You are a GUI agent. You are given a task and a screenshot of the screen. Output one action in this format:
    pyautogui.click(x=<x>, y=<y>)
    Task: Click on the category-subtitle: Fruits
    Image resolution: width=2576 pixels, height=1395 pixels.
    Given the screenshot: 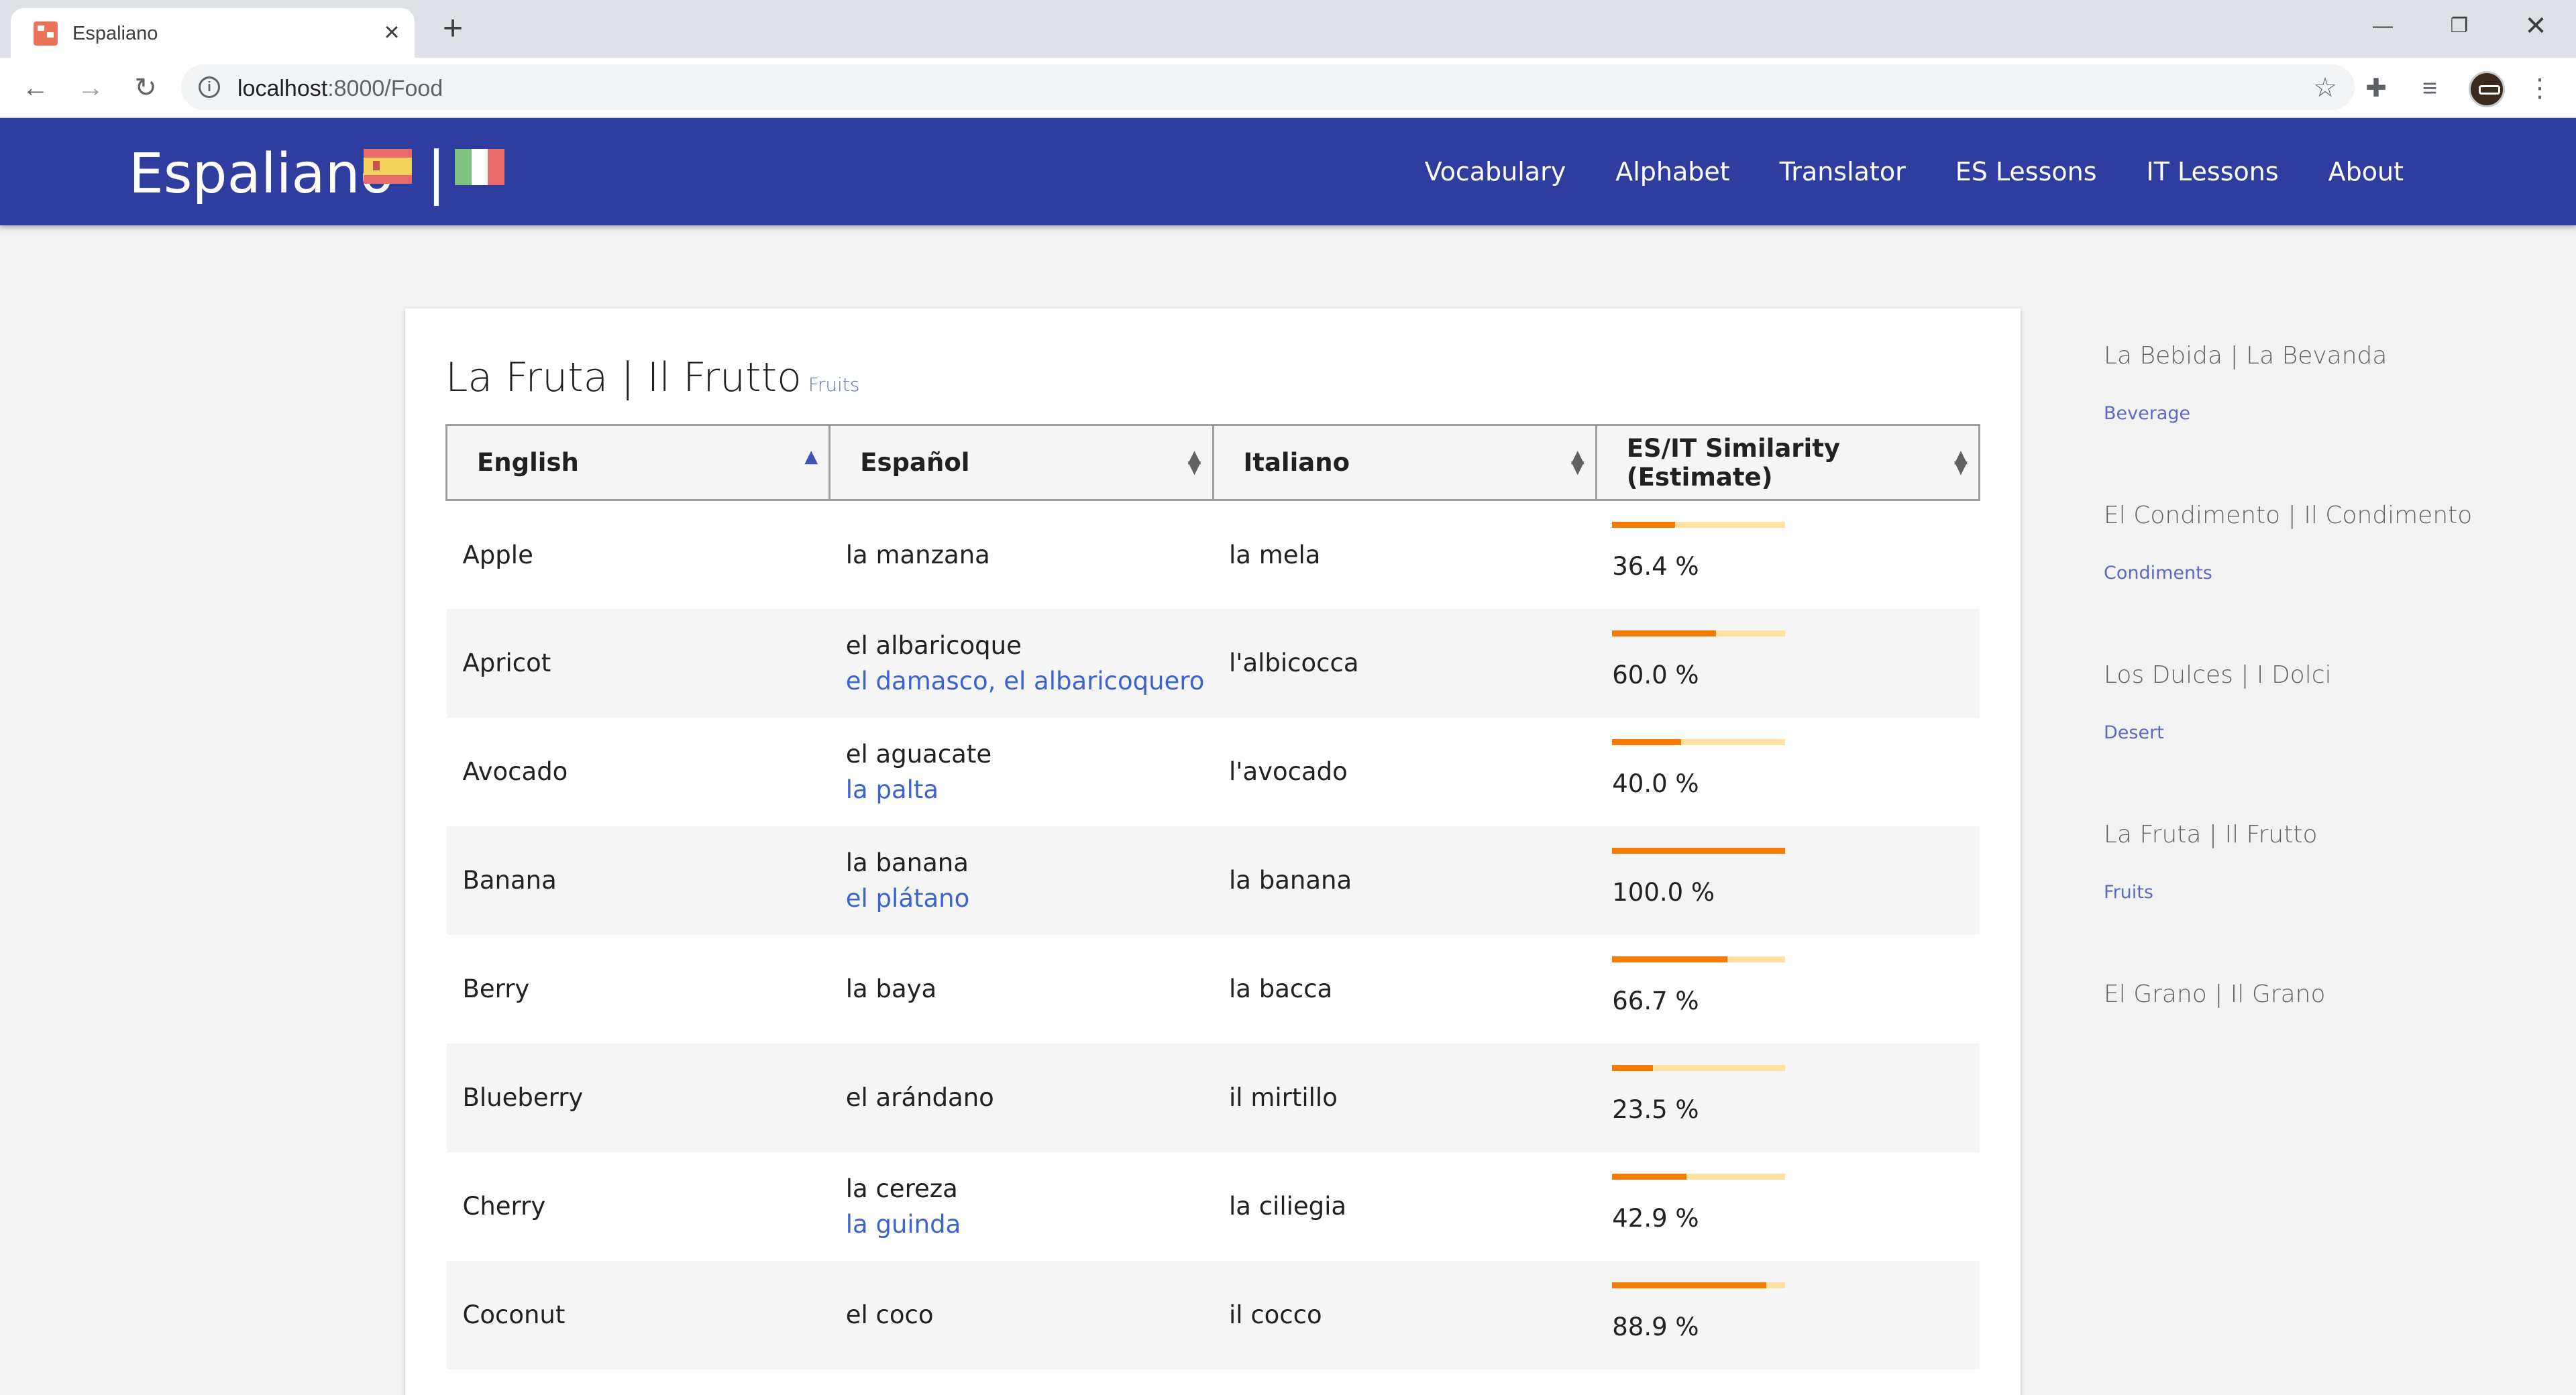 What is the action you would take?
    pyautogui.click(x=834, y=385)
    